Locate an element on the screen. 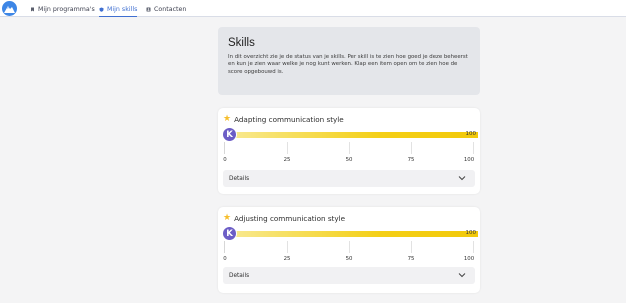 The image size is (626, 303). page-title: Skills is located at coordinates (241, 43).